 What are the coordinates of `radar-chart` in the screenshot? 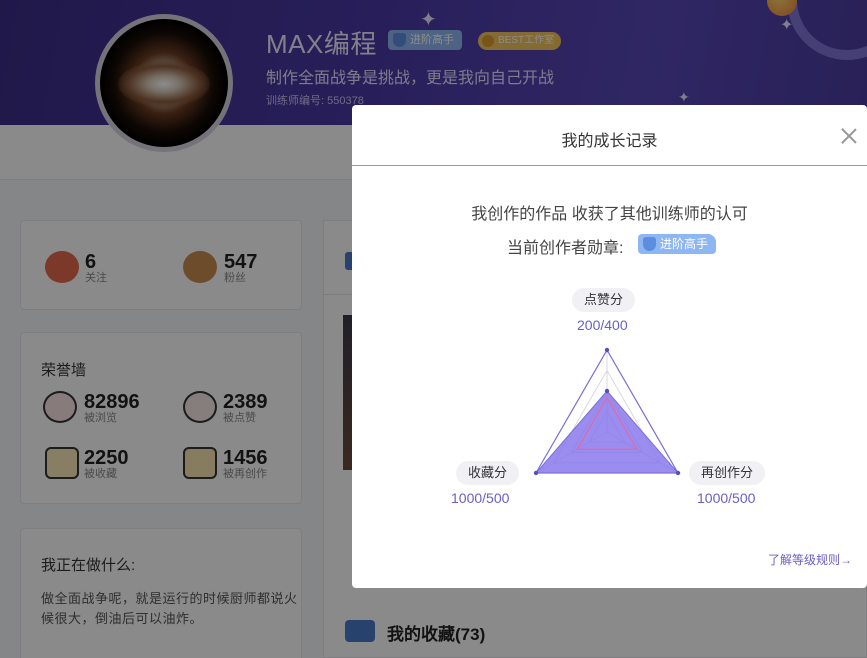 It's located at (607, 411).